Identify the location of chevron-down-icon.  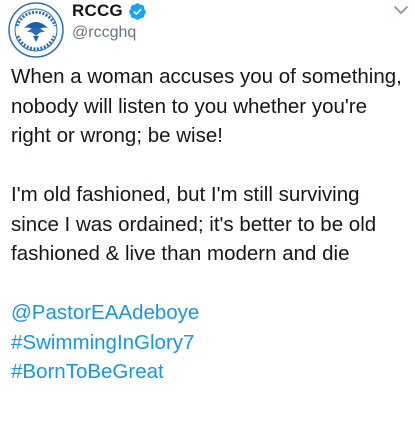
(401, 9).